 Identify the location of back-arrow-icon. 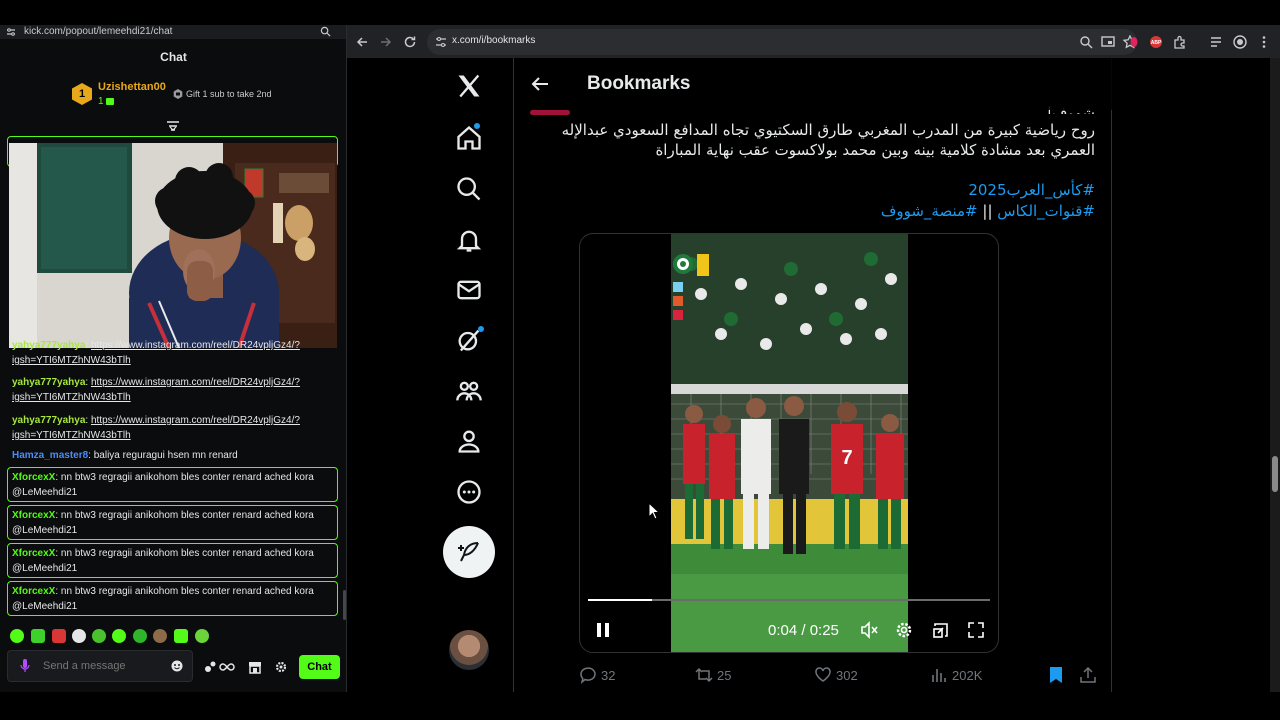
(540, 84).